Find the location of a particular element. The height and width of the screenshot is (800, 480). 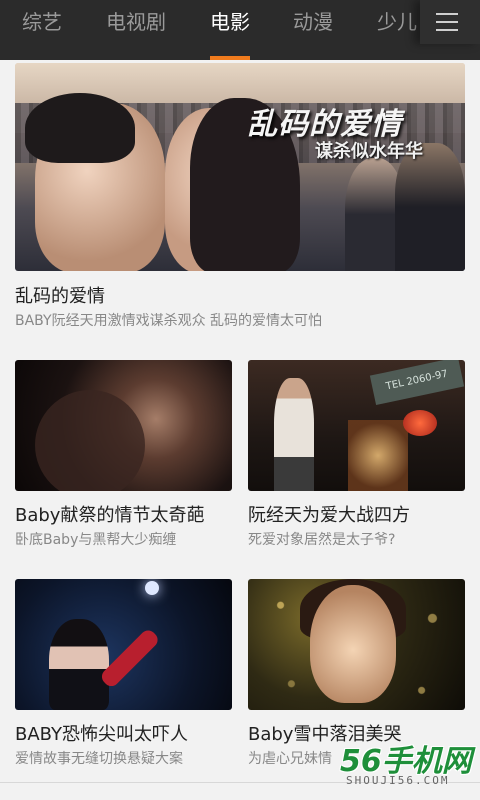

tab-variety: 综艺 is located at coordinates (42, 30).